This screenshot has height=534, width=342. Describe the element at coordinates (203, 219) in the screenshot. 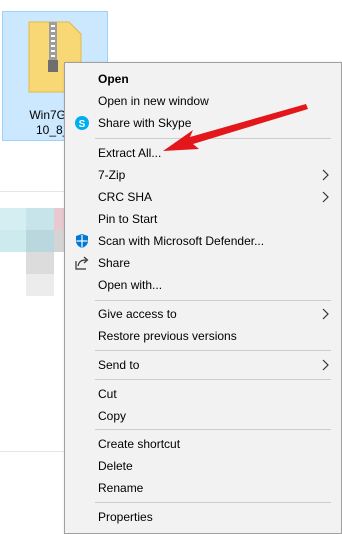

I see `menu-item-pin-to-start: Pin to Start` at that location.